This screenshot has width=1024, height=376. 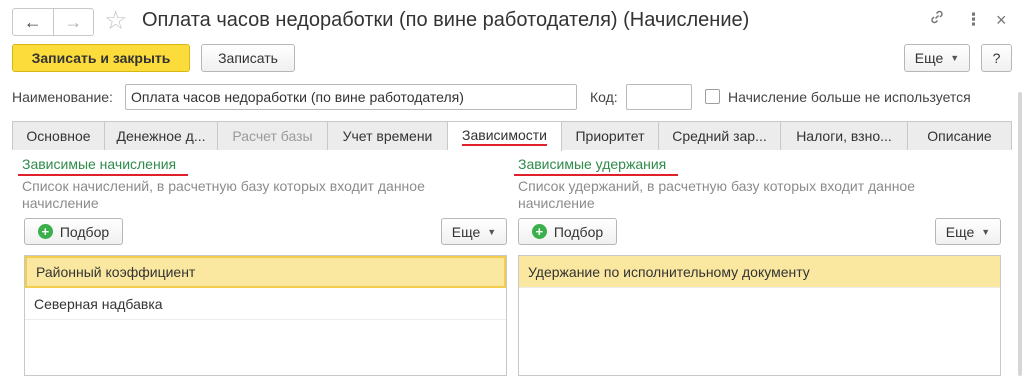 I want to click on close-icon: ×, so click(x=1001, y=20).